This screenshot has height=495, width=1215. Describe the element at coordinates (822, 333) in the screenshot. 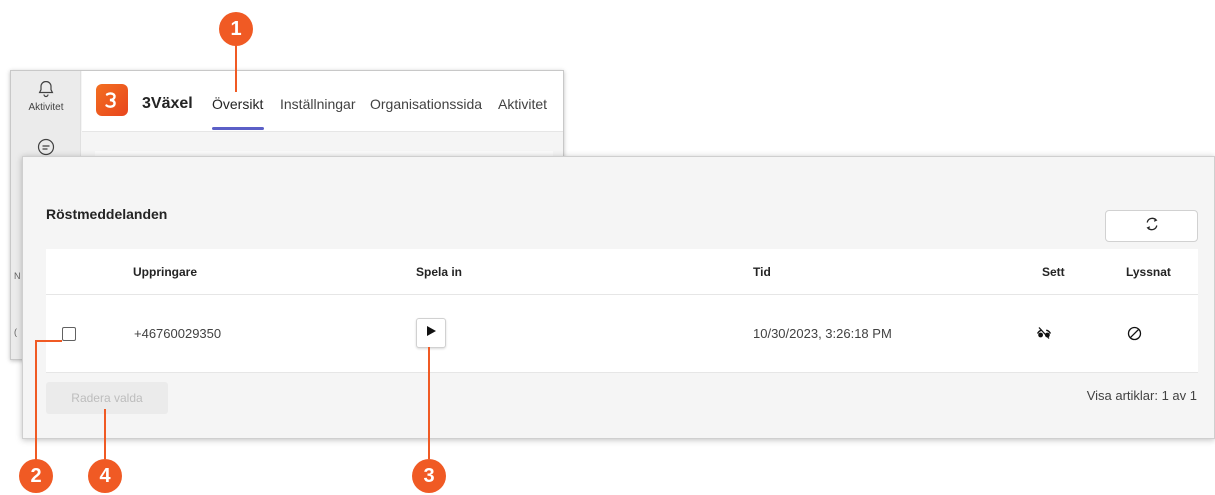

I see `voicemail-time: 10/30/2023, 3:26:18 PM` at that location.